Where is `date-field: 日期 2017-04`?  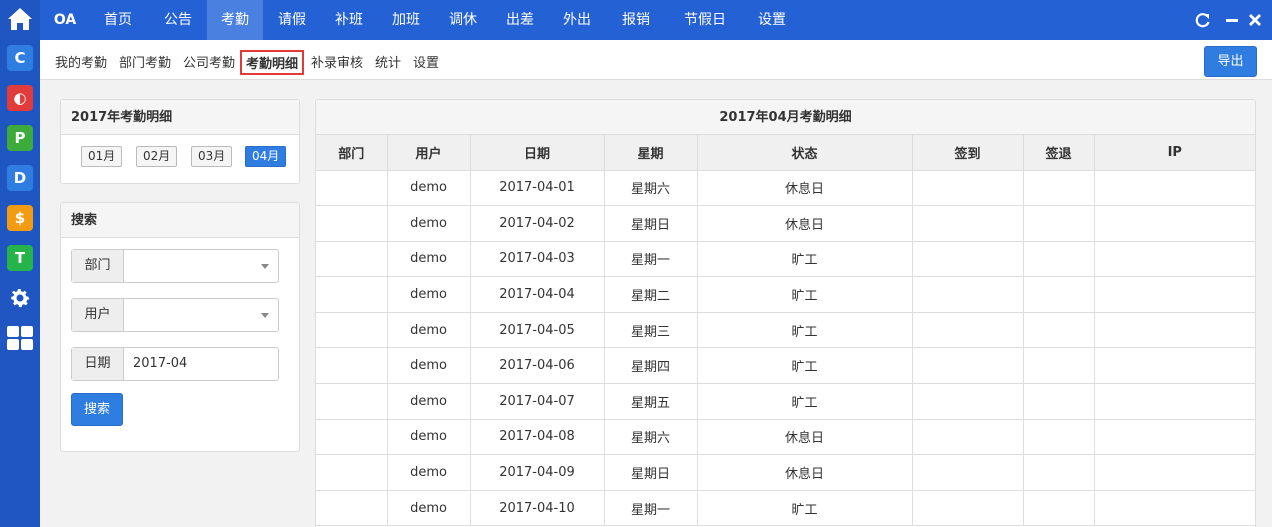 date-field: 日期 2017-04 is located at coordinates (175, 364).